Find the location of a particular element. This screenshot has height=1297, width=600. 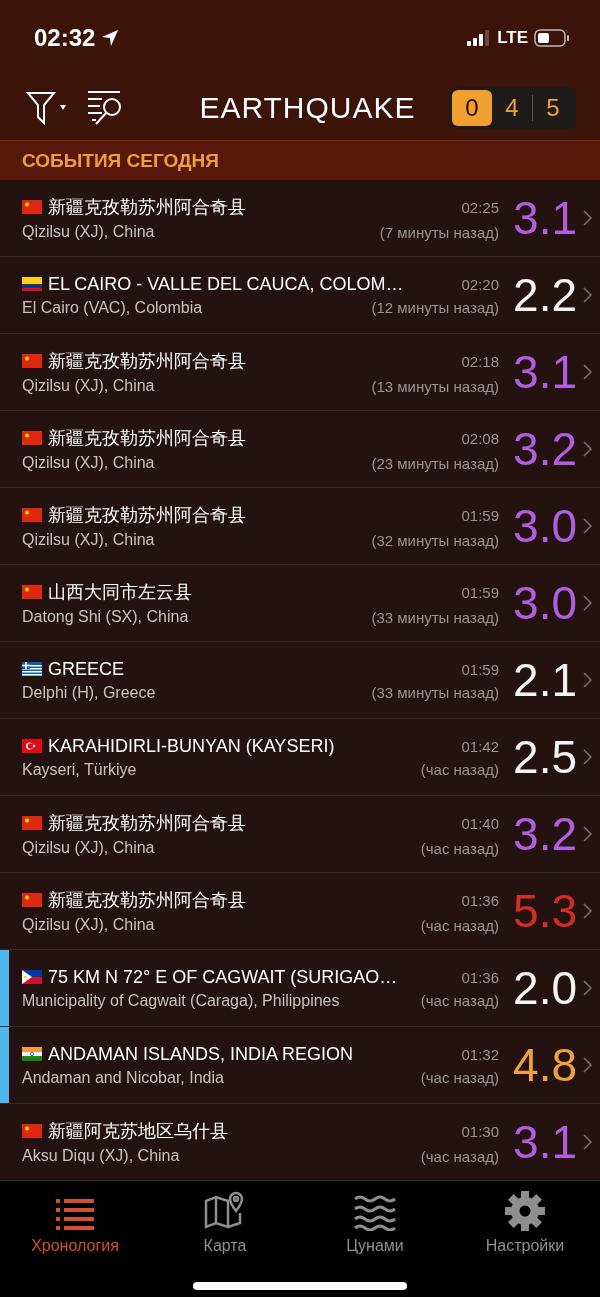

counter-segmented-control: 0 4 5 is located at coordinates (512, 108).